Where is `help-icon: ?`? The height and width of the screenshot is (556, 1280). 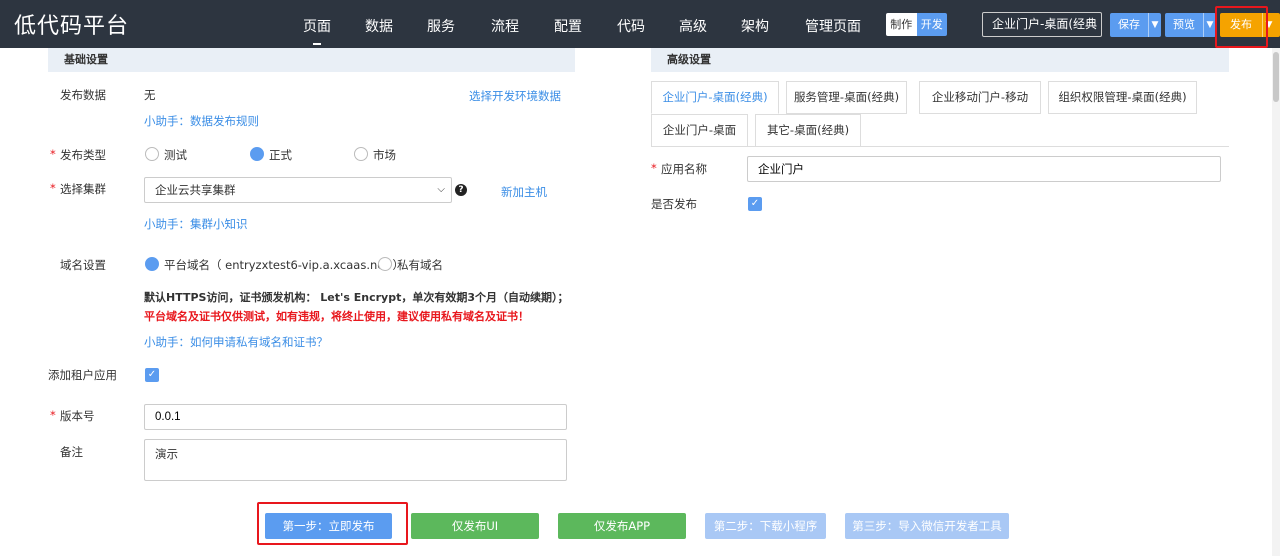
help-icon: ? is located at coordinates (461, 190).